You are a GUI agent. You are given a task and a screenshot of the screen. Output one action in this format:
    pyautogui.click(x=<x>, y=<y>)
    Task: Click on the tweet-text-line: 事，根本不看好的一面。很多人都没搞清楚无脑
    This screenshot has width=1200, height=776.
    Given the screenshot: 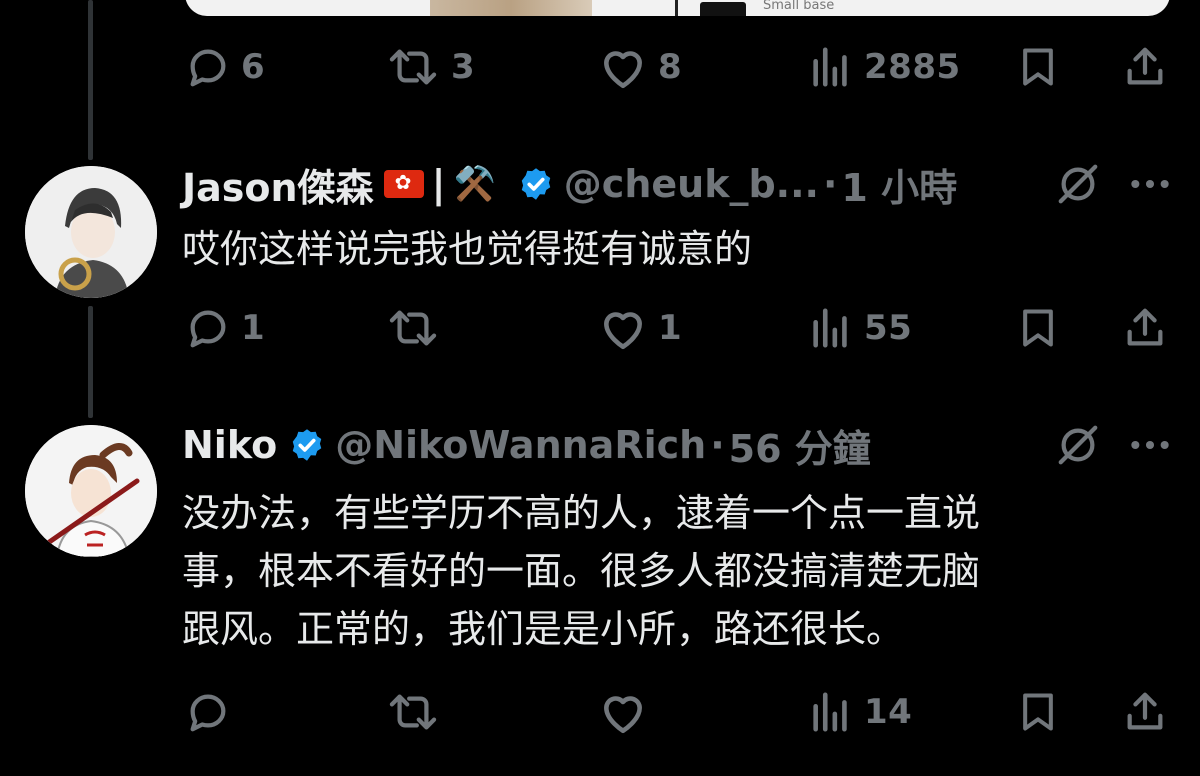 What is the action you would take?
    pyautogui.click(x=581, y=571)
    